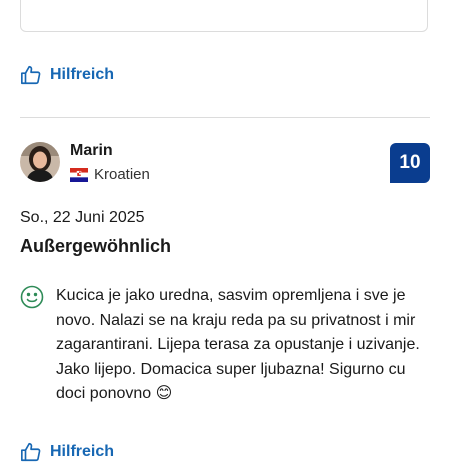 The image size is (450, 463). What do you see at coordinates (82, 451) in the screenshot?
I see `helpful-label-bottom: Hilfreich` at bounding box center [82, 451].